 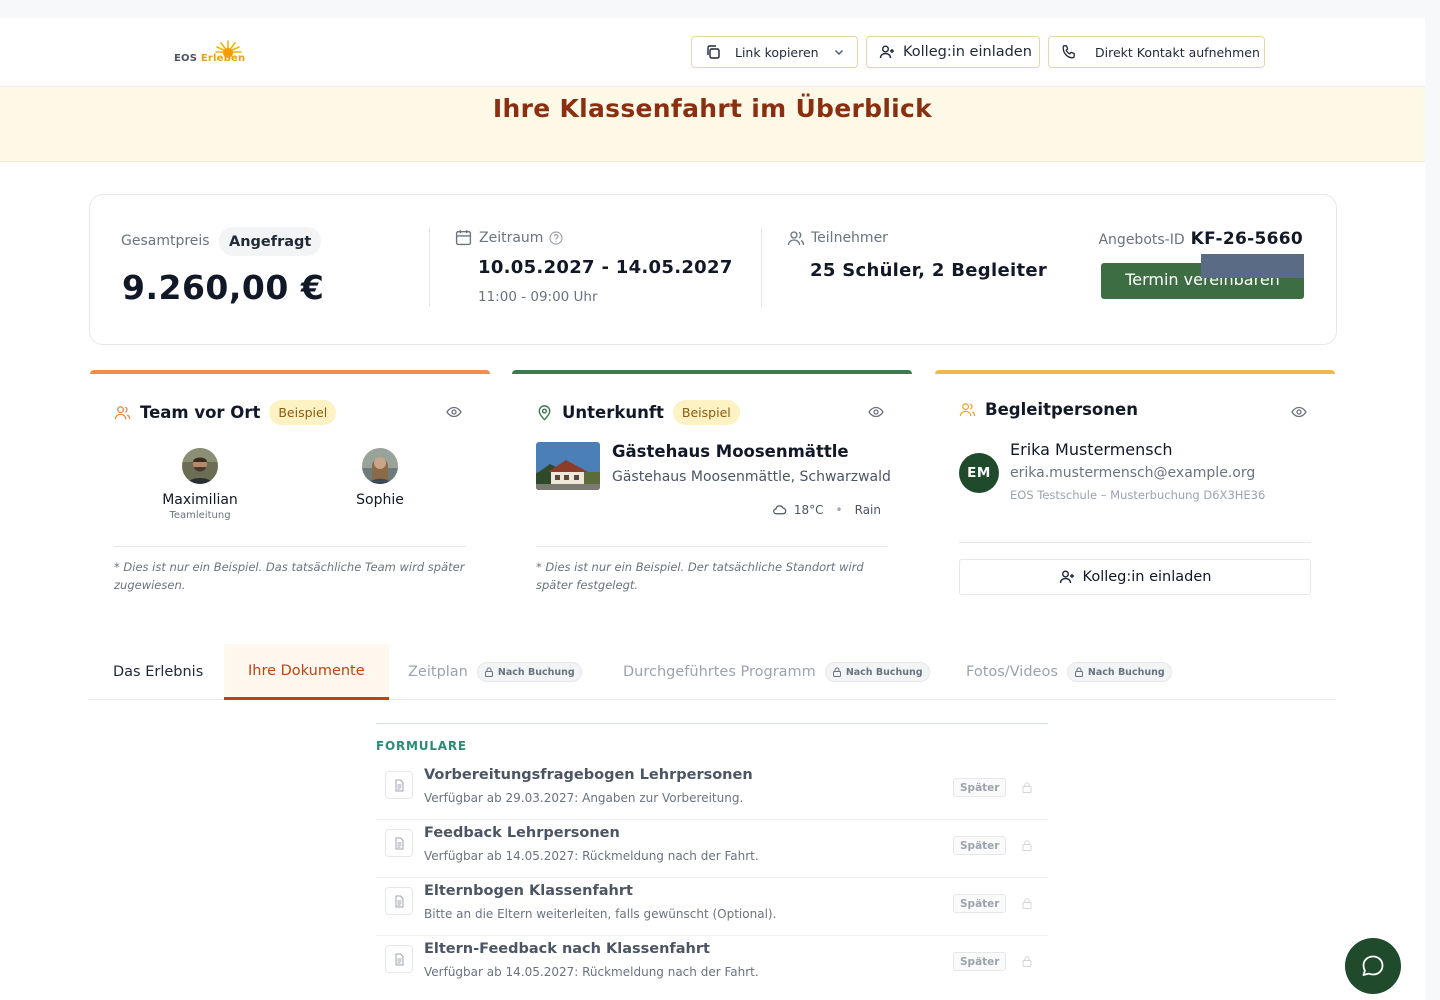 What do you see at coordinates (1091, 449) in the screenshot?
I see `companion-name: Erika Mustermensch` at bounding box center [1091, 449].